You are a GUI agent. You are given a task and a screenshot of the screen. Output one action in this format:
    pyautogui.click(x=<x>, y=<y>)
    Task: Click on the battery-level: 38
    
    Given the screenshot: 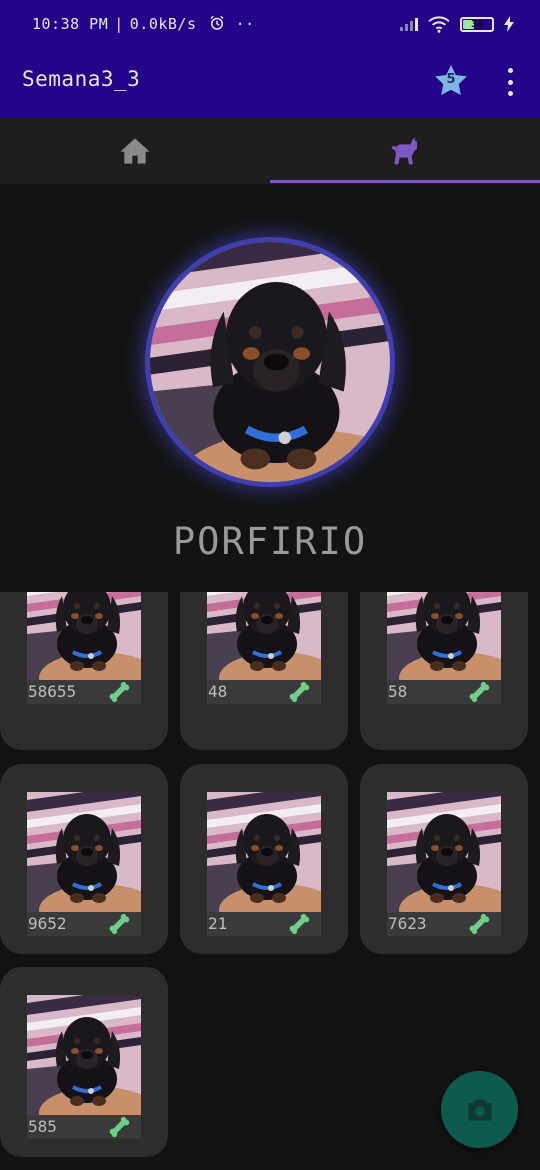 What is the action you would take?
    pyautogui.click(x=477, y=24)
    